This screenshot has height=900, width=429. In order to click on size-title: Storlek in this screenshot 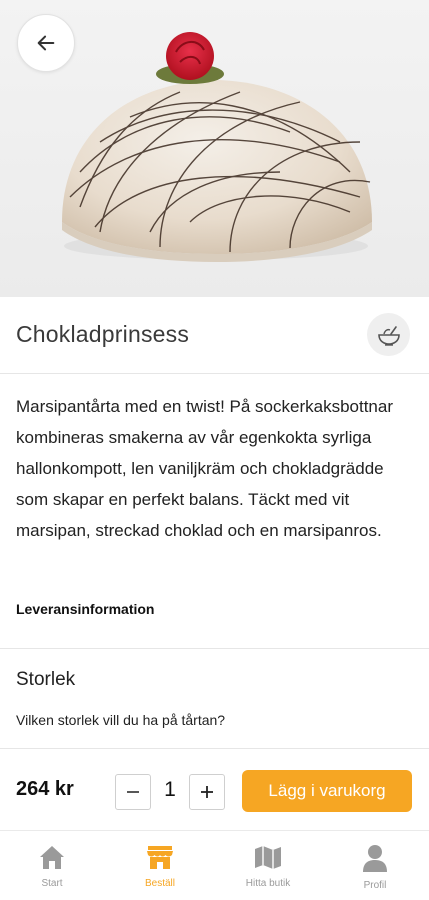, I will do `click(46, 679)`.